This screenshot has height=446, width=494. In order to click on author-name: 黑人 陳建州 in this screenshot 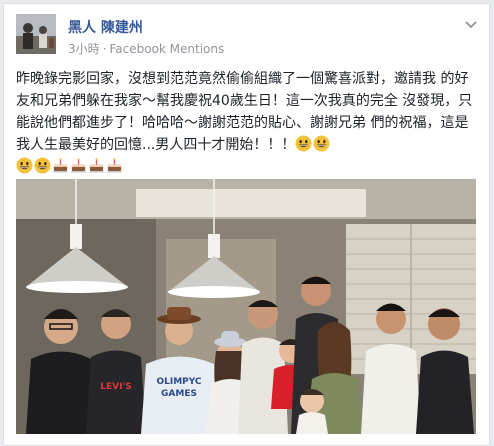, I will do `click(105, 27)`.